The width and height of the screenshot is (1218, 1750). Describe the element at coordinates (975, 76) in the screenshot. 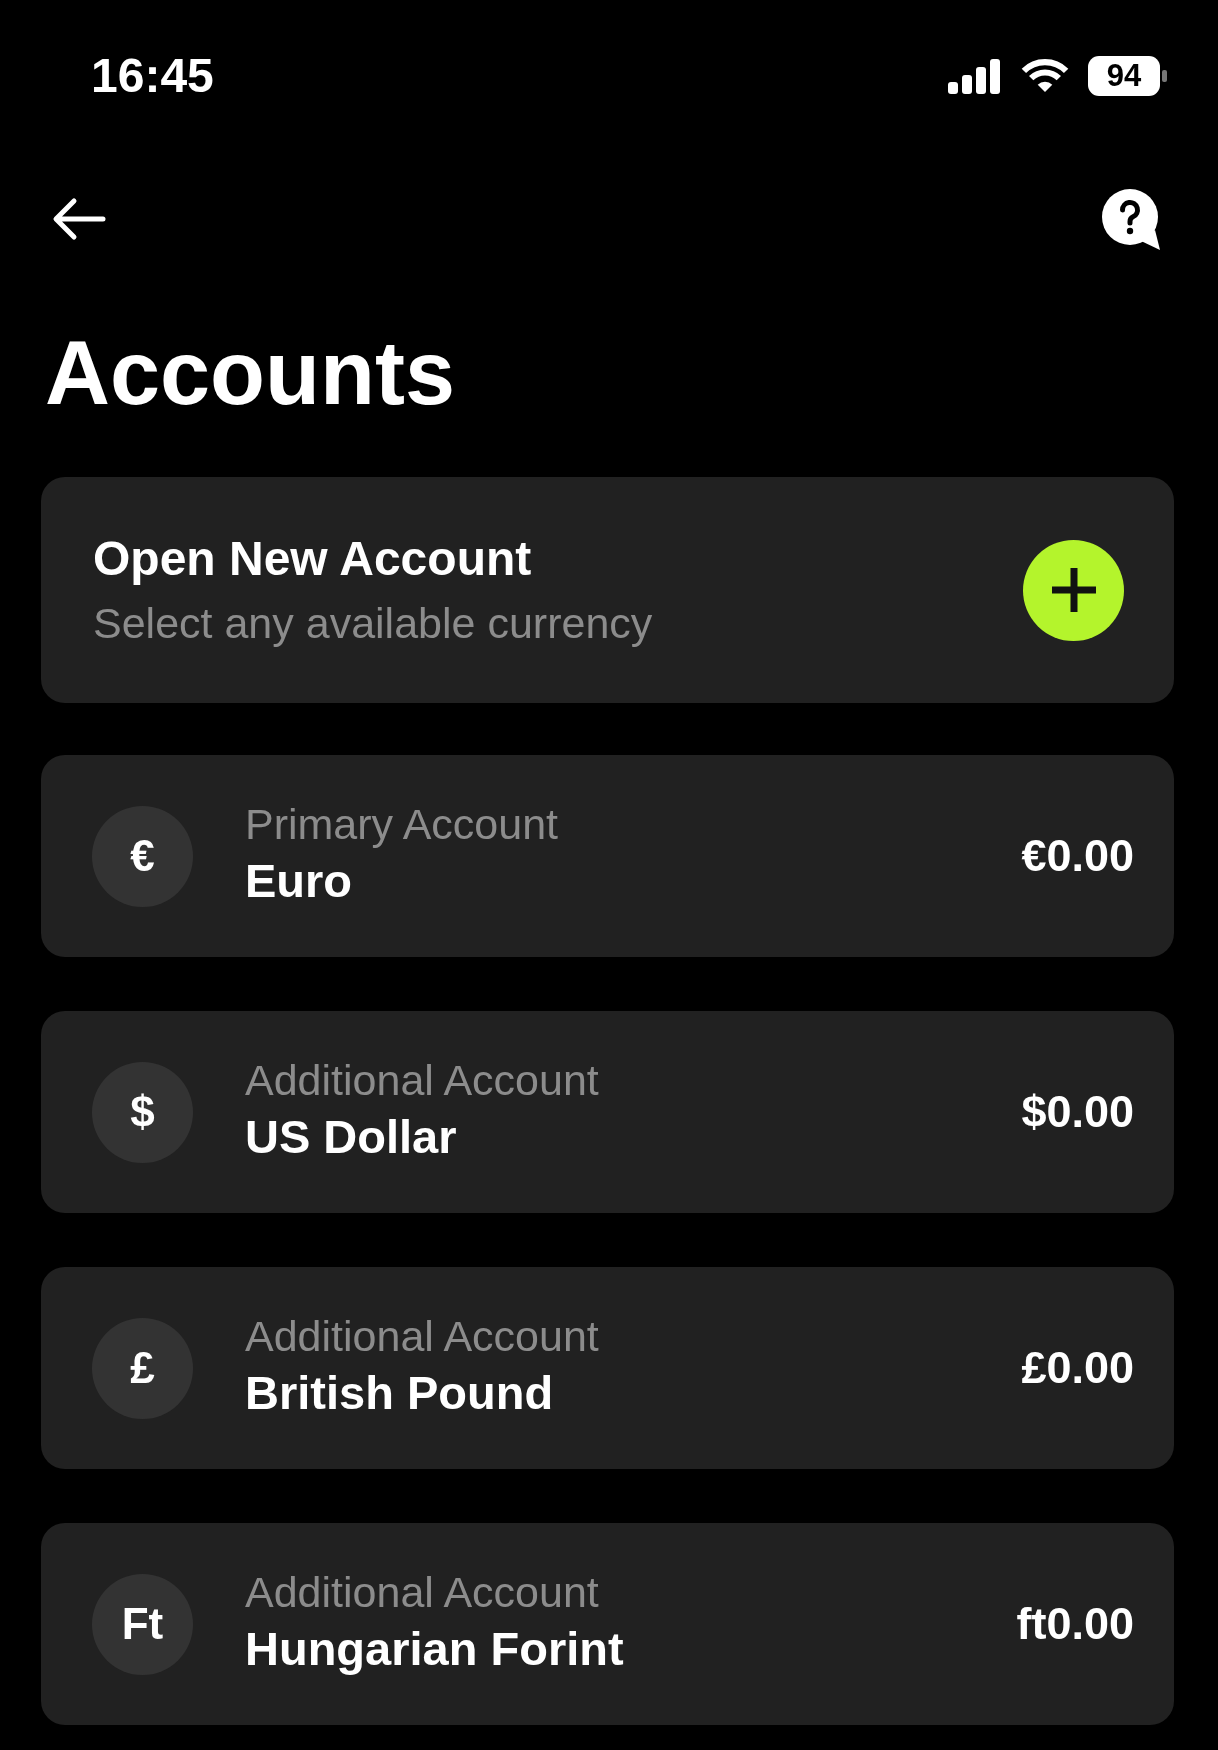

I see `signal-icon` at that location.